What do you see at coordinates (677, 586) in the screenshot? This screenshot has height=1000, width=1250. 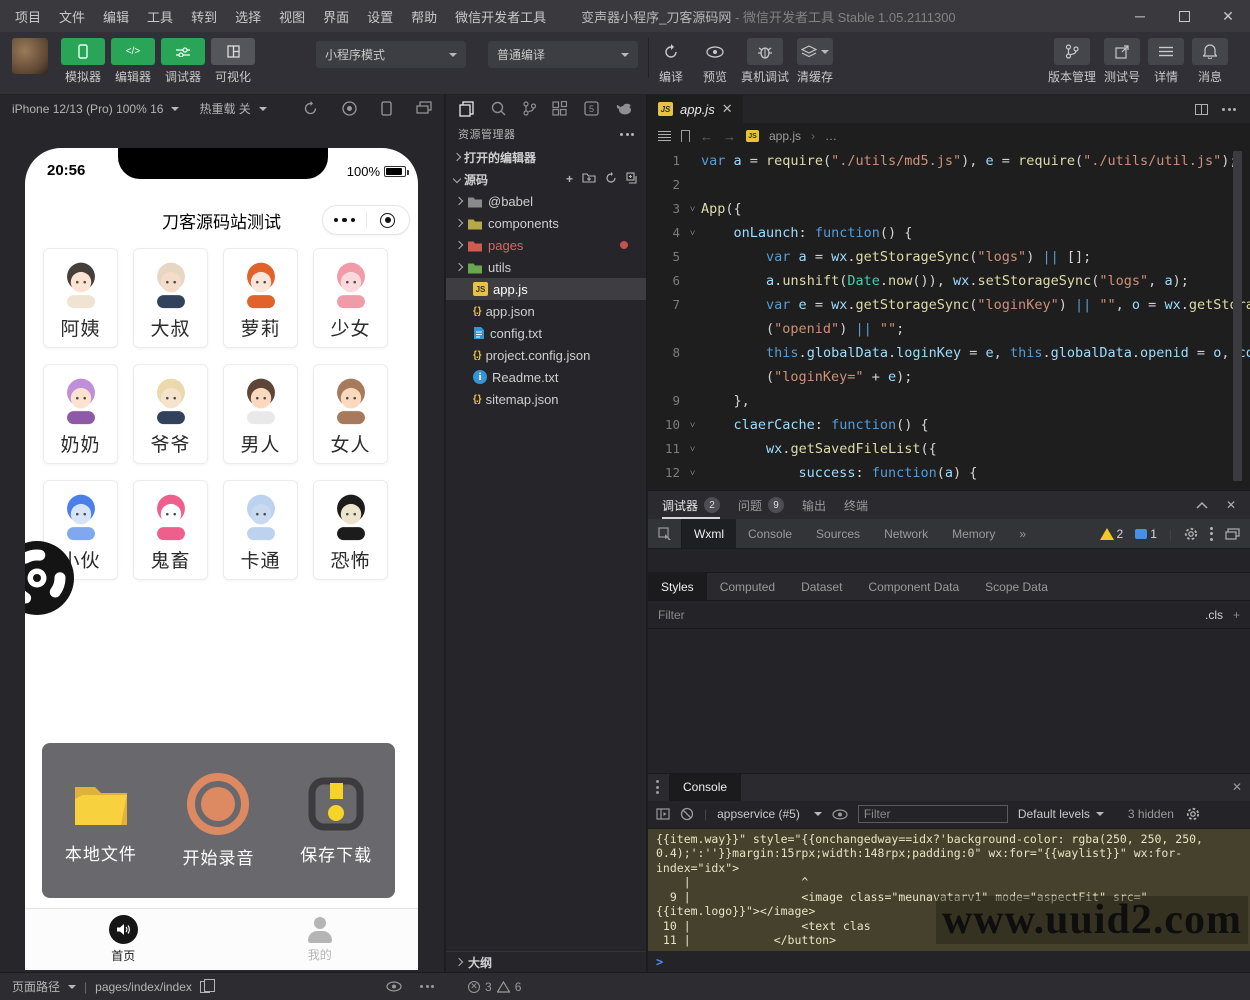 I see `styles-tab-styles: Styles` at bounding box center [677, 586].